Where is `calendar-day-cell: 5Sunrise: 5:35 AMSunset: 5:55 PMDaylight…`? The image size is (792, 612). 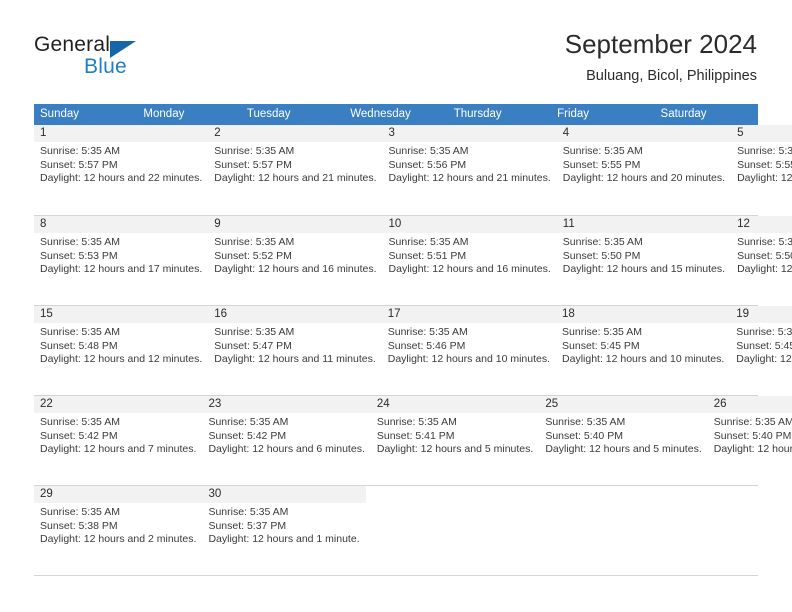
calendar-day-cell: 5Sunrise: 5:35 AMSunset: 5:55 PMDaylight… is located at coordinates (761, 170).